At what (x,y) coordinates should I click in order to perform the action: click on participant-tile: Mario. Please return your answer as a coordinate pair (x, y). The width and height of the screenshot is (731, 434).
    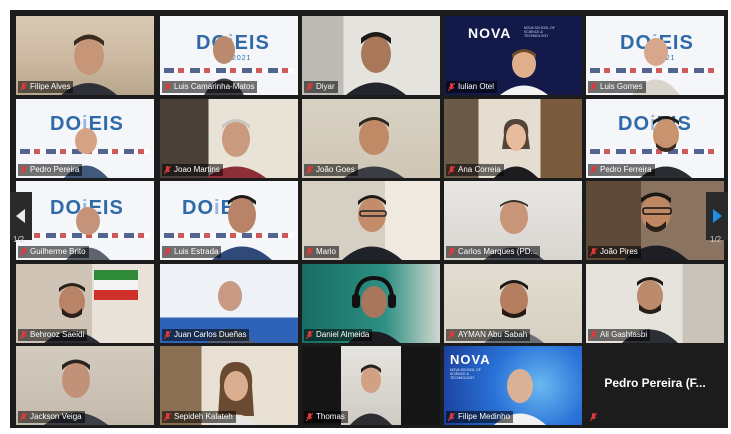
    Looking at the image, I should click on (371, 220).